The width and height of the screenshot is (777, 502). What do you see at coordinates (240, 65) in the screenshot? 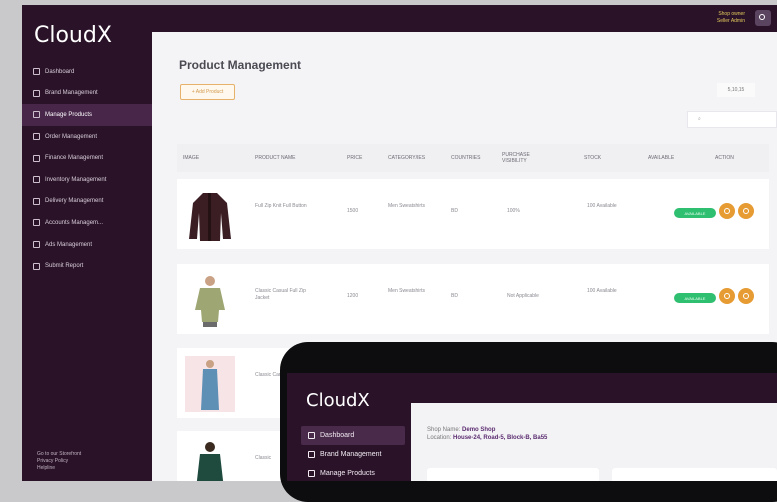
I see `page-title: Product Management` at bounding box center [240, 65].